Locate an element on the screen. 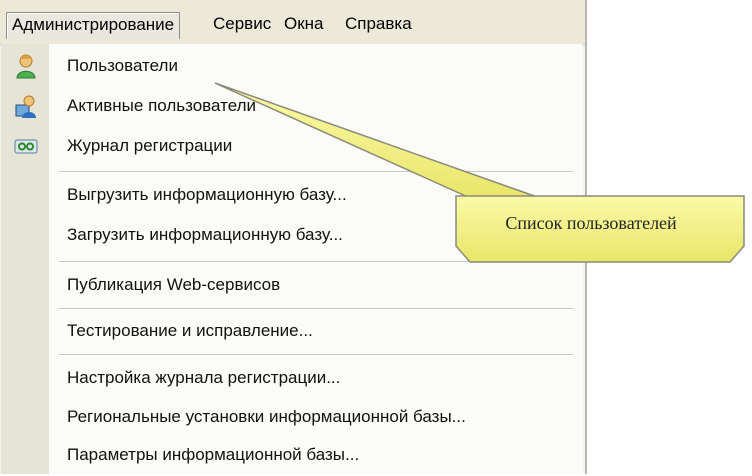 The image size is (752, 476). callout-pointer is located at coordinates (377, 140).